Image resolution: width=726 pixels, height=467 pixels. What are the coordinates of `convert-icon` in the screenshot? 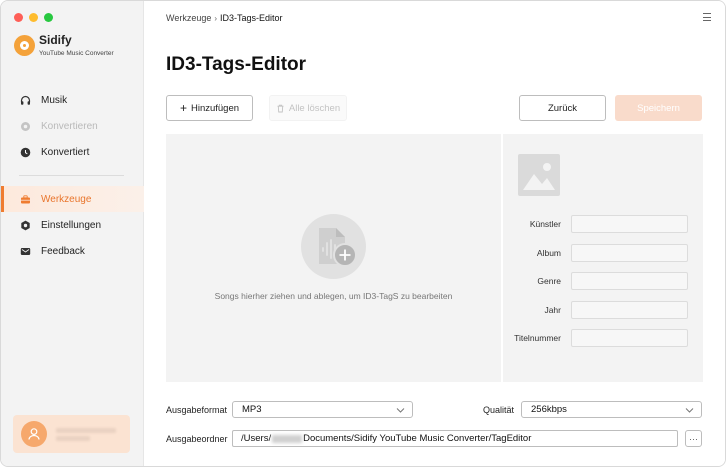 It's located at (25, 126).